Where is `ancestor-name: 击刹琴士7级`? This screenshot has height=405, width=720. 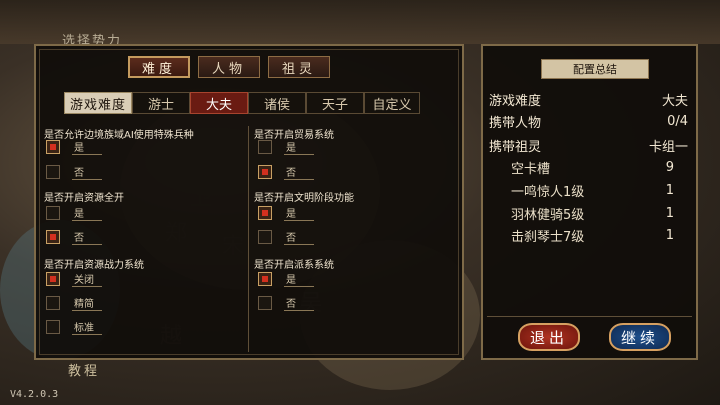
ancestor-name: 击刹琴士7级 is located at coordinates (548, 237).